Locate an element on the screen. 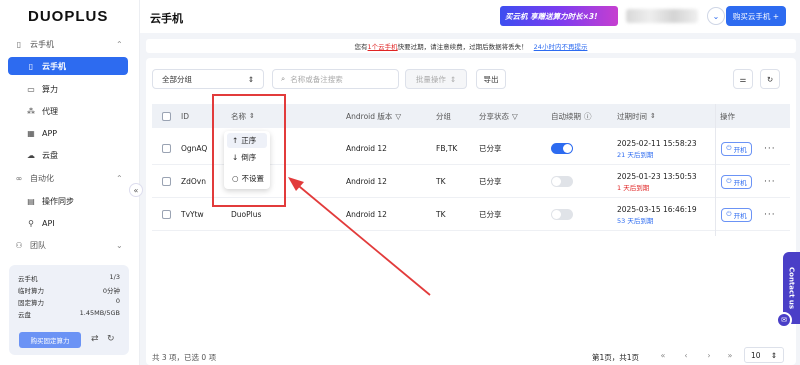  sidebar-group-team: ⚇ 团队 ⌄ is located at coordinates (70, 245).